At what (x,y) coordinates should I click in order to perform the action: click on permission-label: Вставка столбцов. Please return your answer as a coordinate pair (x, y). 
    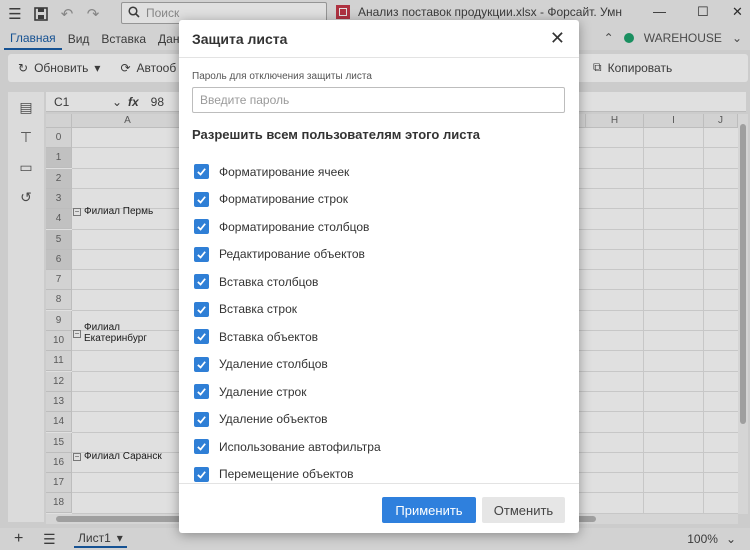
    Looking at the image, I should click on (269, 281).